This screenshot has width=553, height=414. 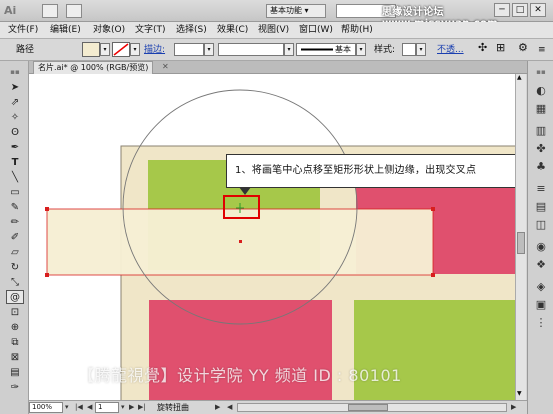 I want to click on eraser-tool-icon: ▱, so click(x=15, y=253).